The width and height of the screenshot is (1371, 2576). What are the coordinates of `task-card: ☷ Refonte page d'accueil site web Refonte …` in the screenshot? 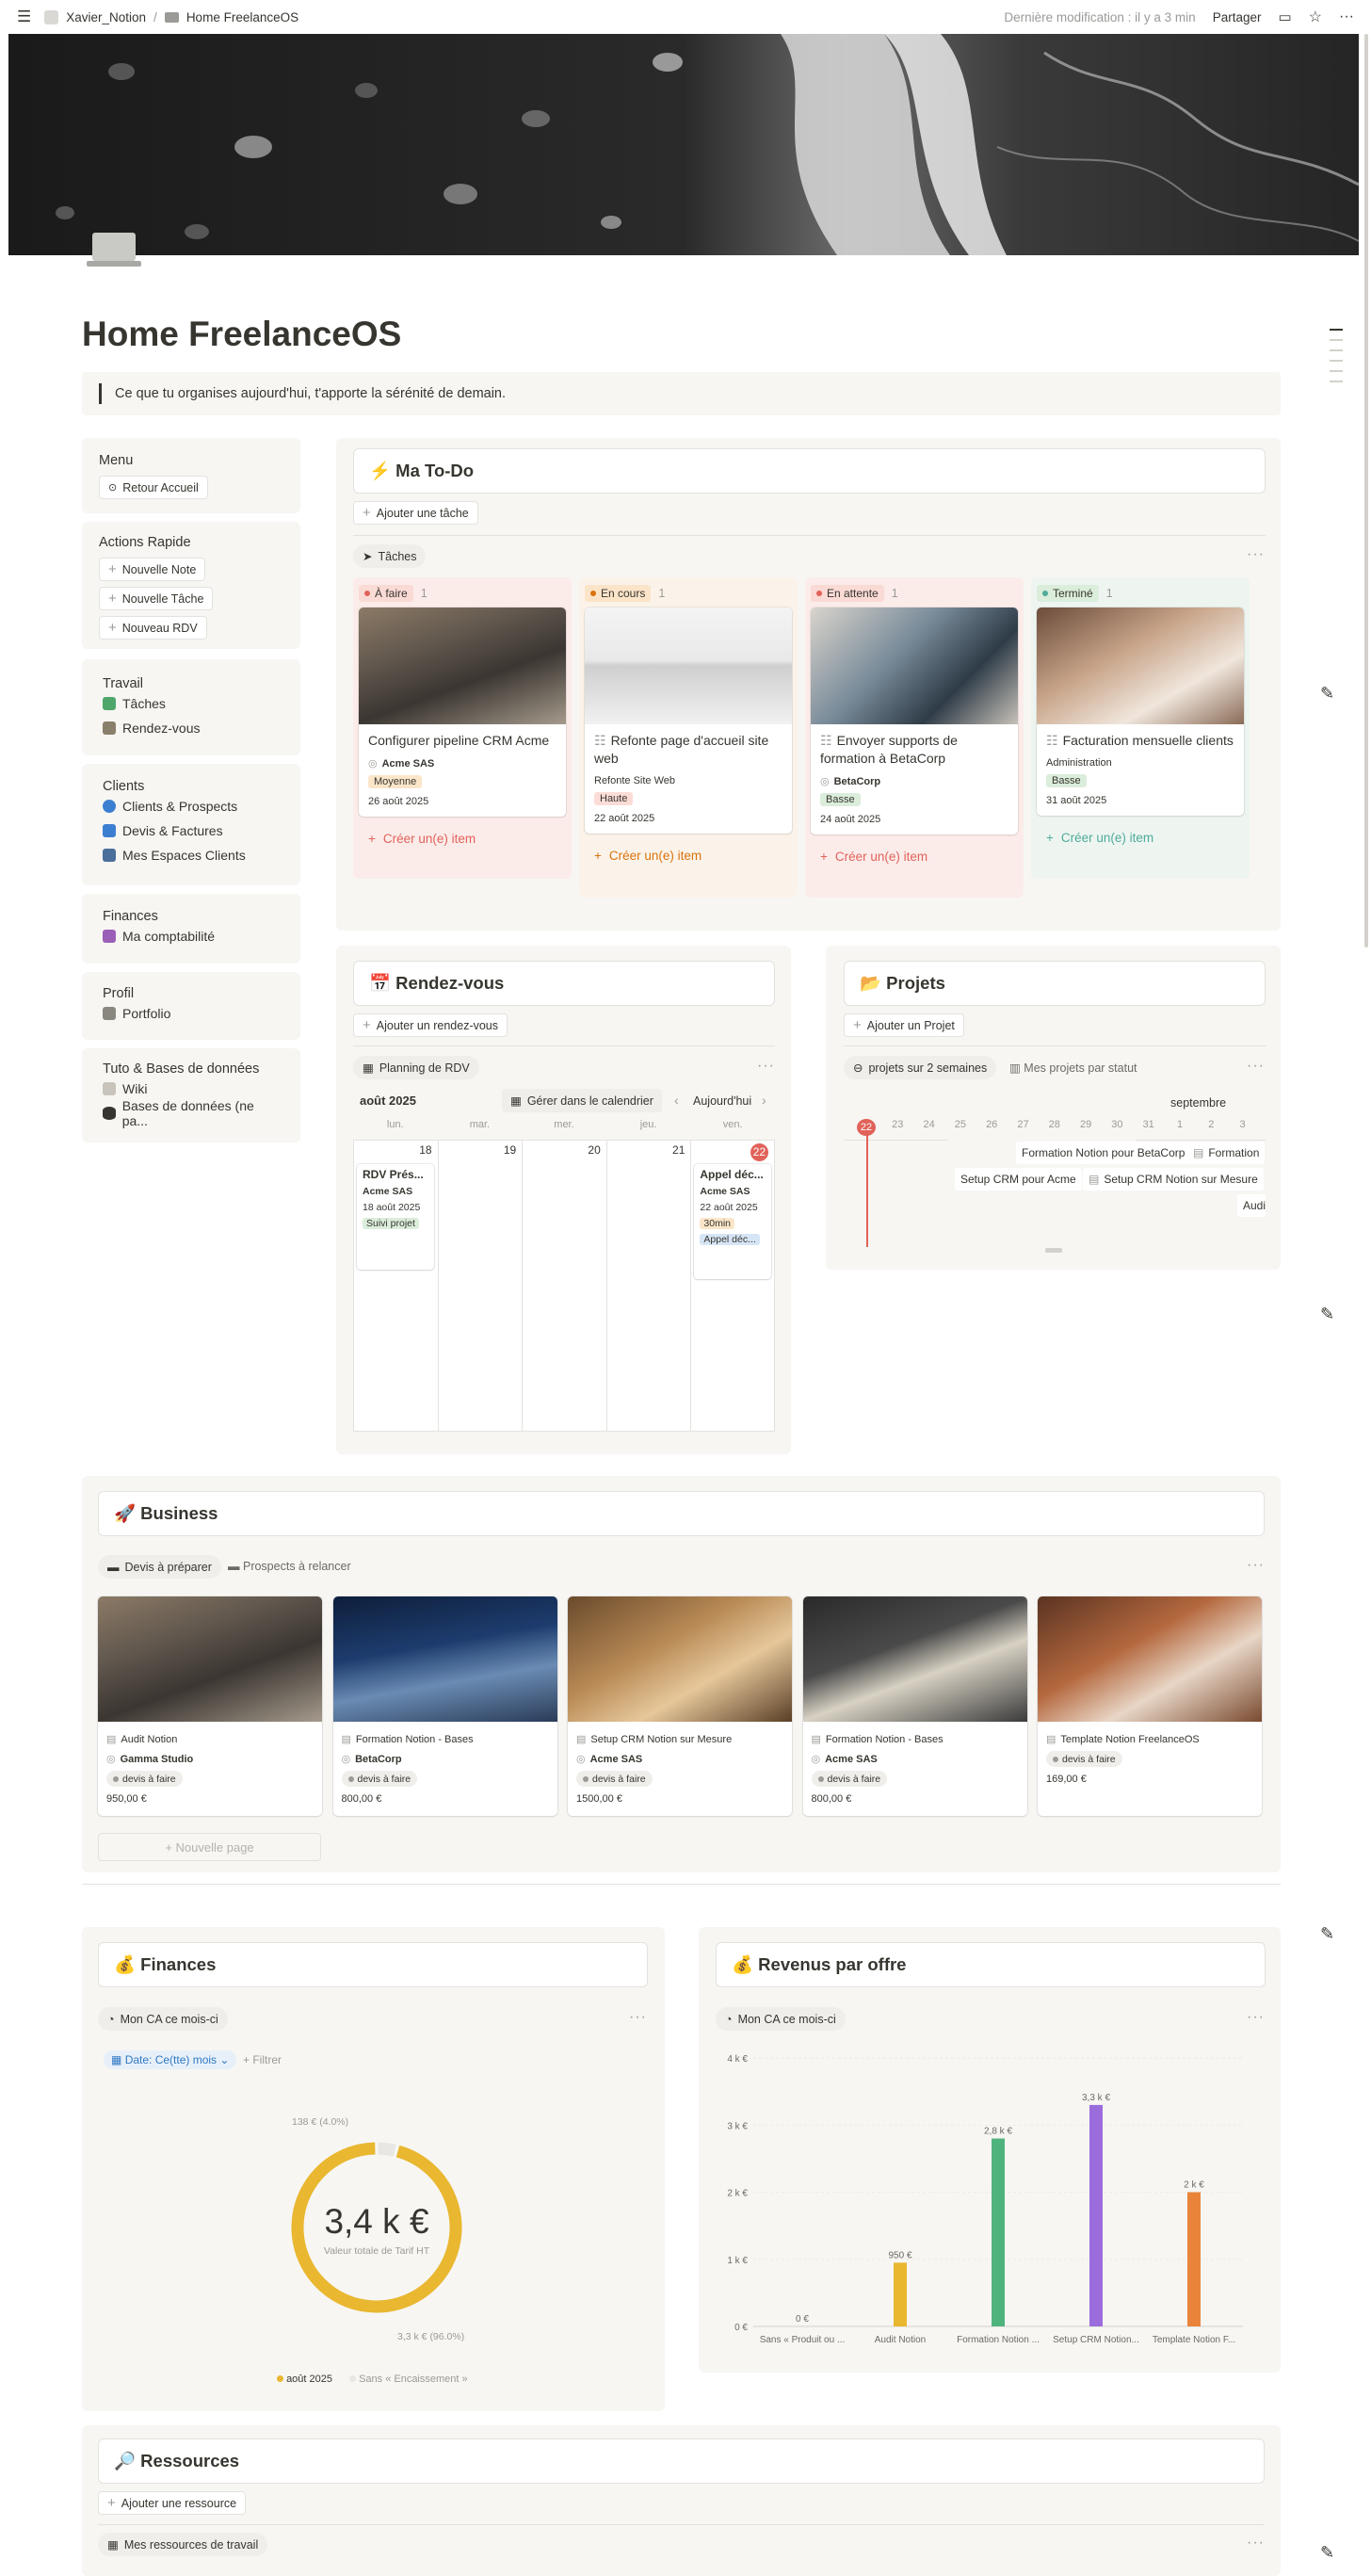 It's located at (688, 721).